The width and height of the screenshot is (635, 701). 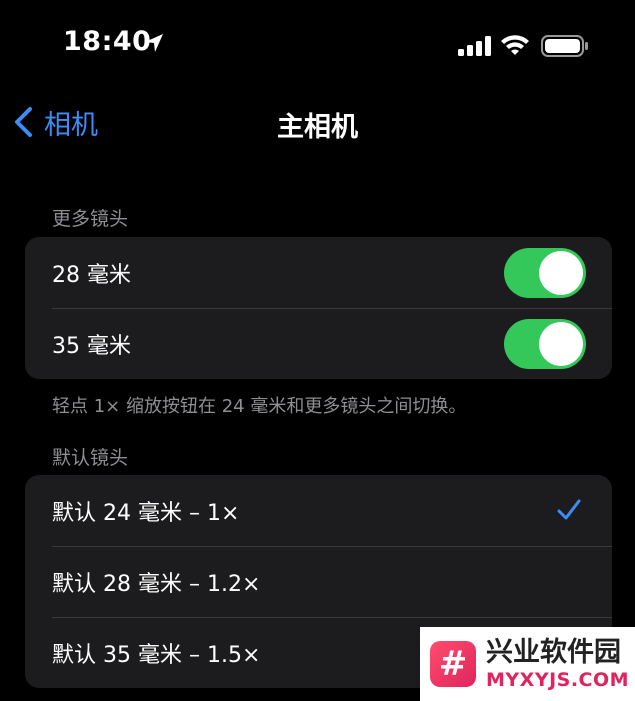 I want to click on navigation-bar: 相机 主相机, so click(x=317, y=123).